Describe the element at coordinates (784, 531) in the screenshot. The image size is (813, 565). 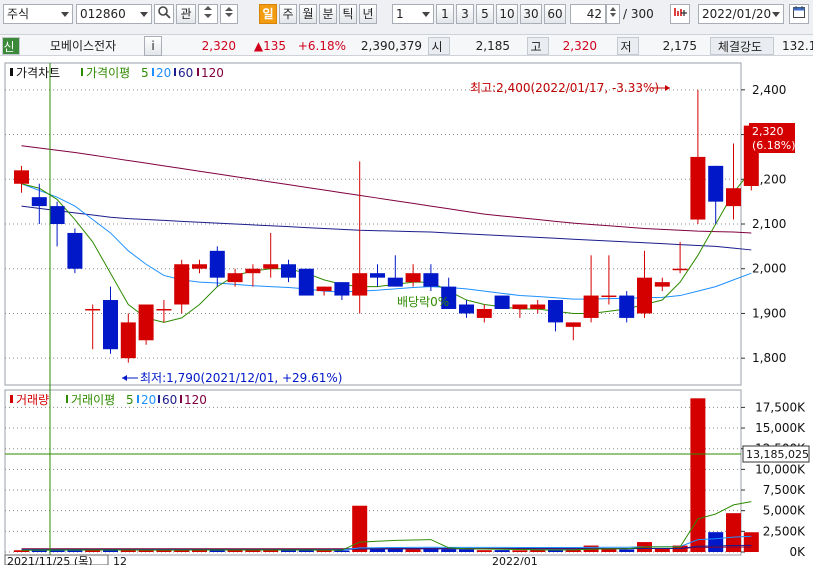
I see `volume-tick-label: 2,500K` at that location.